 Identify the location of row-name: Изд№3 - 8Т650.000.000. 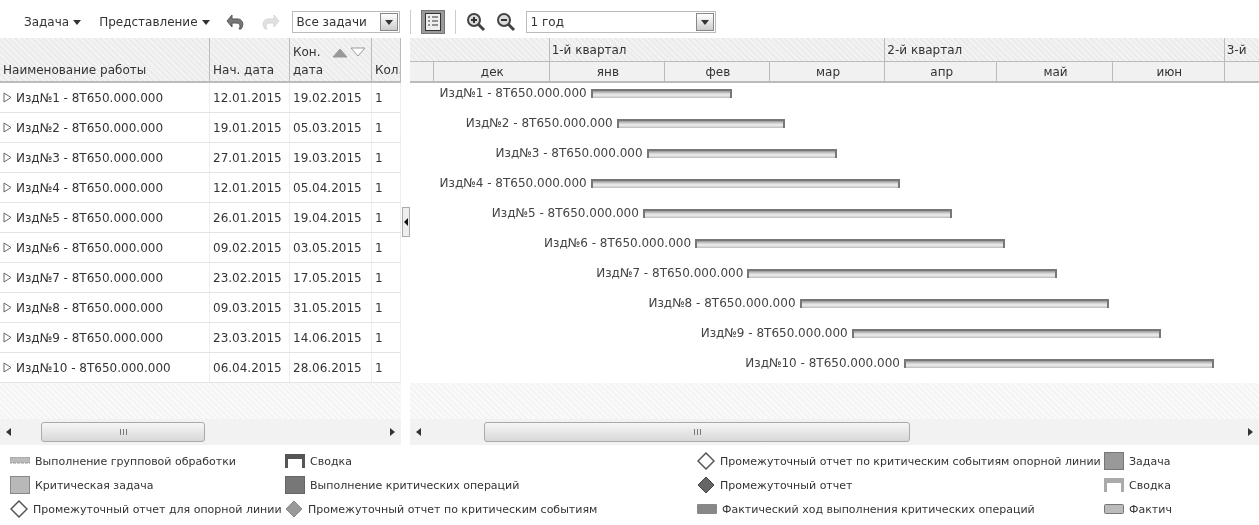
(90, 157).